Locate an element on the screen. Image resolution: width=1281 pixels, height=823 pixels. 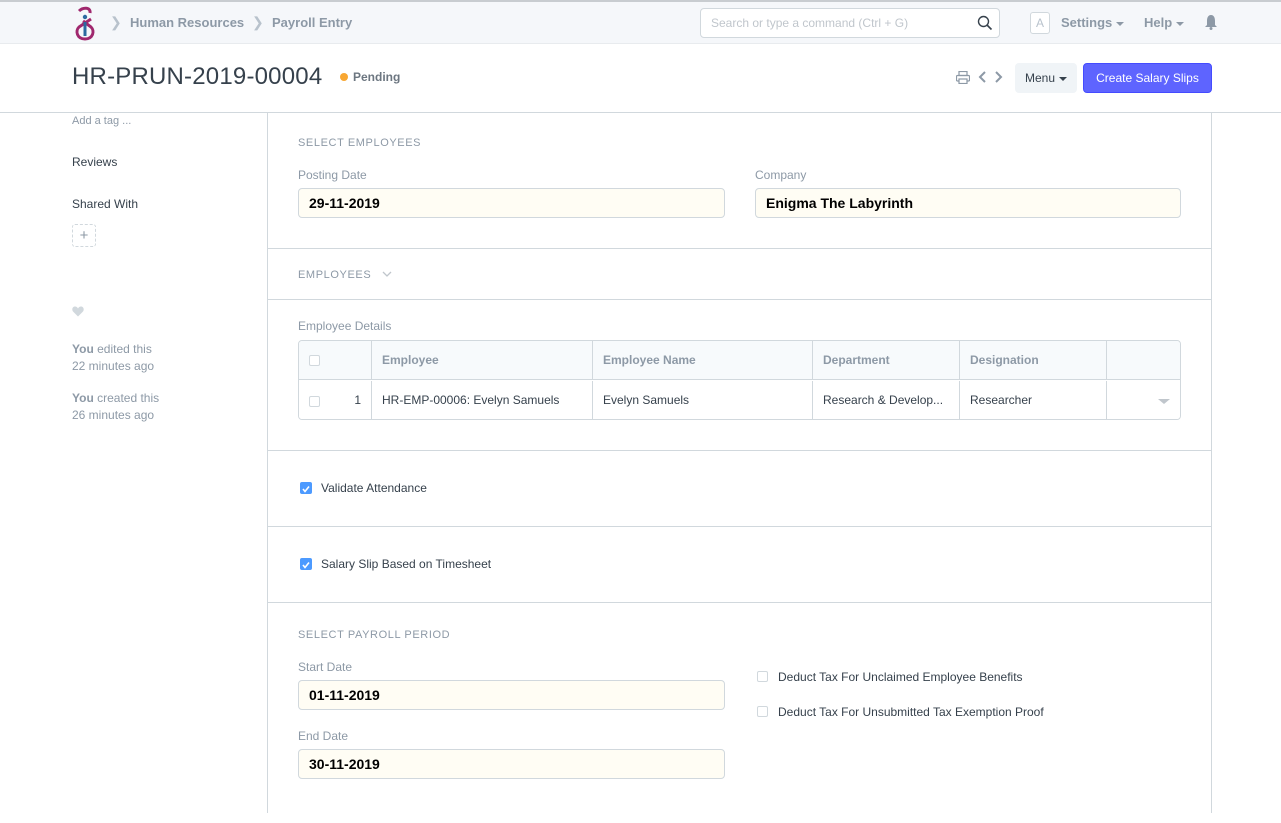
company-label: Company is located at coordinates (781, 175).